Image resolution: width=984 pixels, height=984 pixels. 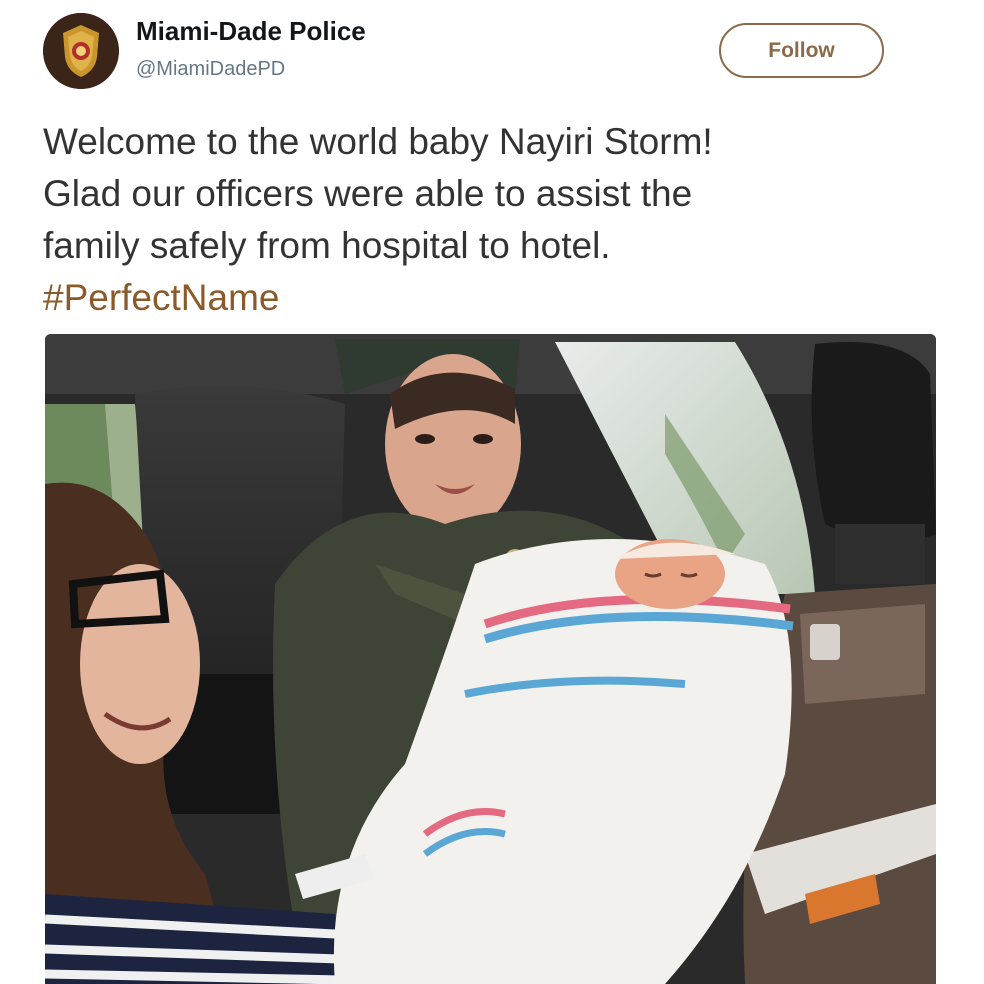 What do you see at coordinates (251, 31) in the screenshot?
I see `author-name: Miami-Dade Police` at bounding box center [251, 31].